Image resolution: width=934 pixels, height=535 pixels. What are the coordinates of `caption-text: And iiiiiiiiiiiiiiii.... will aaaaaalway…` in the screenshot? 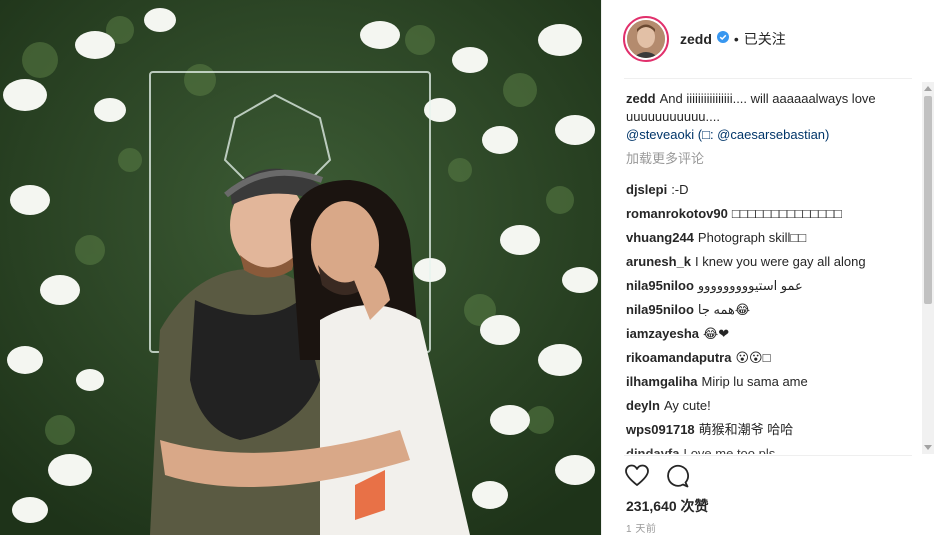 It's located at (751, 107).